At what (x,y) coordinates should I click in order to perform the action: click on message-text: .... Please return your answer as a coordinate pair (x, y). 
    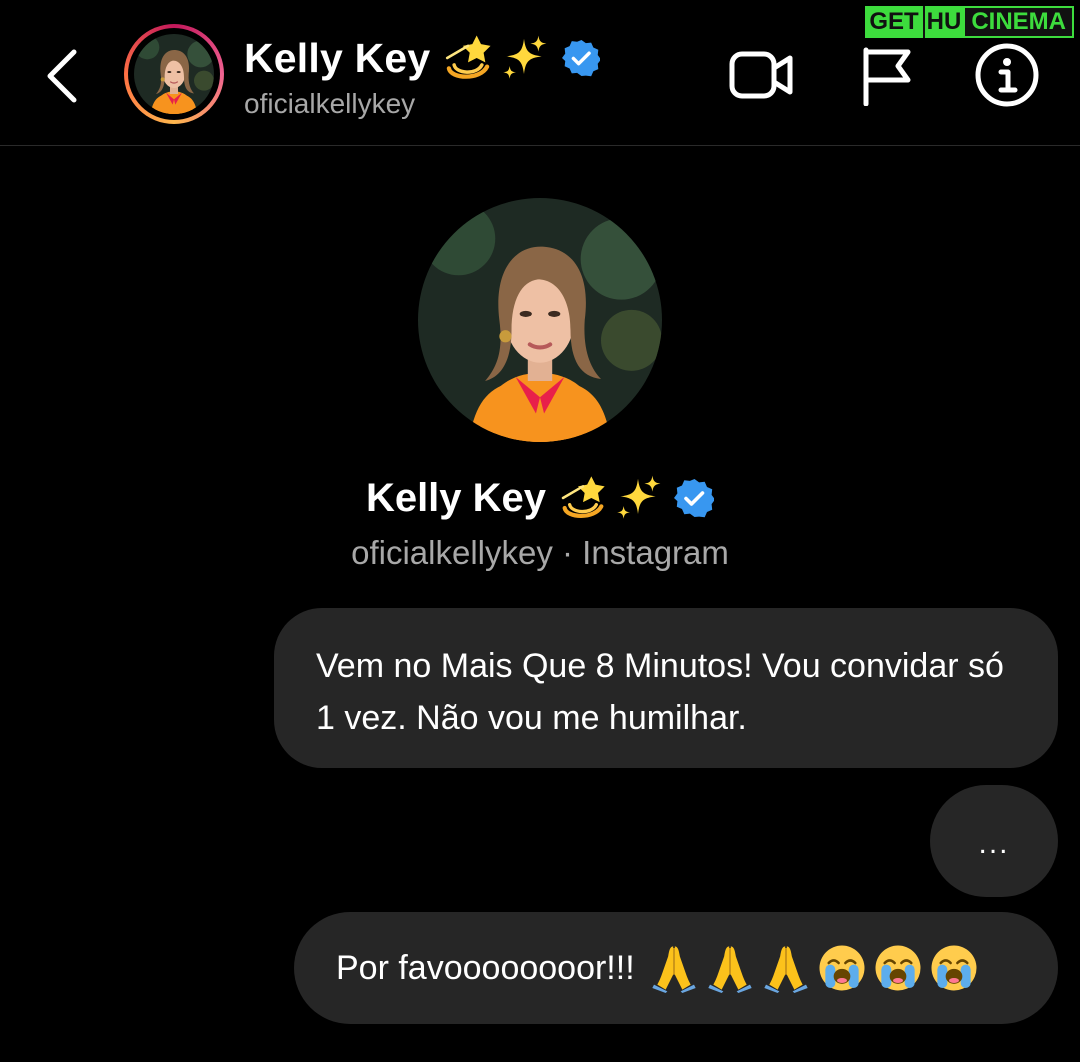
    Looking at the image, I should click on (994, 843).